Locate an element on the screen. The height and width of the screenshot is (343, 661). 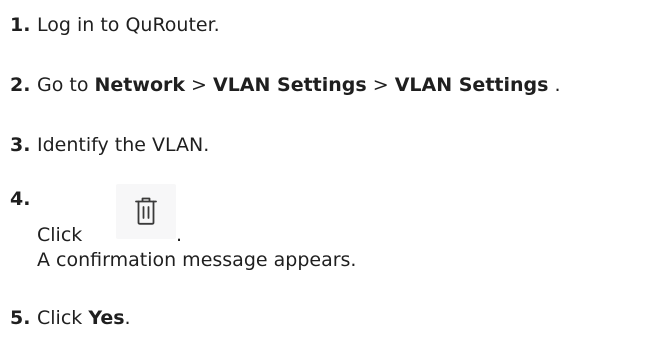
trash-icon is located at coordinates (146, 211).